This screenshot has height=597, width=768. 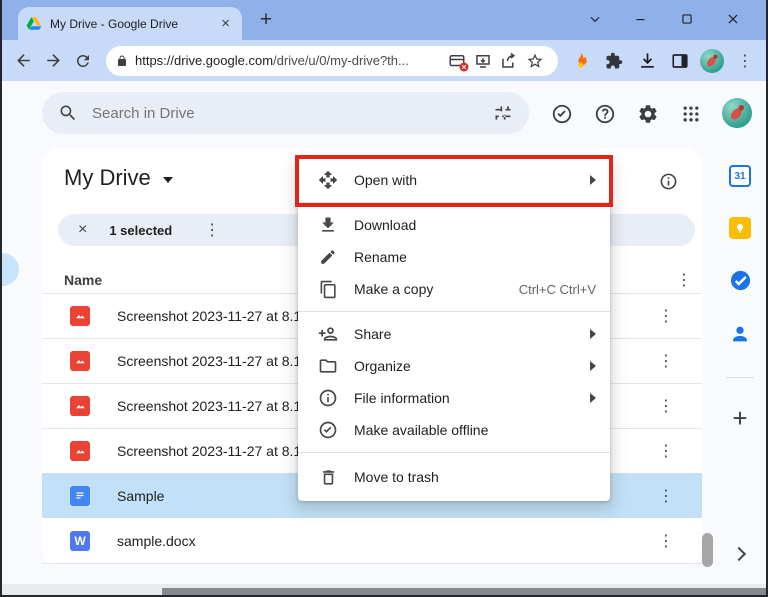 What do you see at coordinates (454, 430) in the screenshot?
I see `menu-item-make-available-offline: Make available offline` at bounding box center [454, 430].